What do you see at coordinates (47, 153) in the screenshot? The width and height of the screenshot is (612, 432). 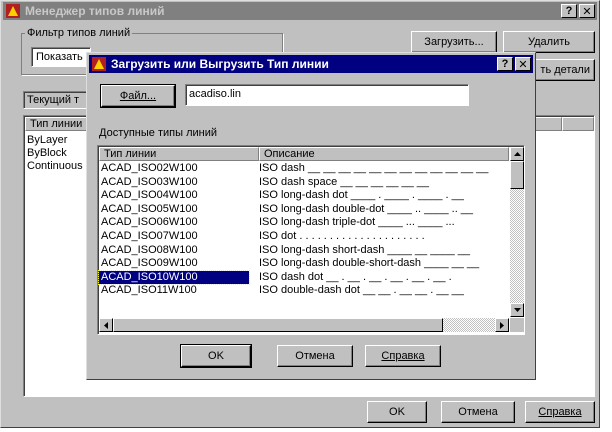 I see `linetype-list-item: ByBlock` at bounding box center [47, 153].